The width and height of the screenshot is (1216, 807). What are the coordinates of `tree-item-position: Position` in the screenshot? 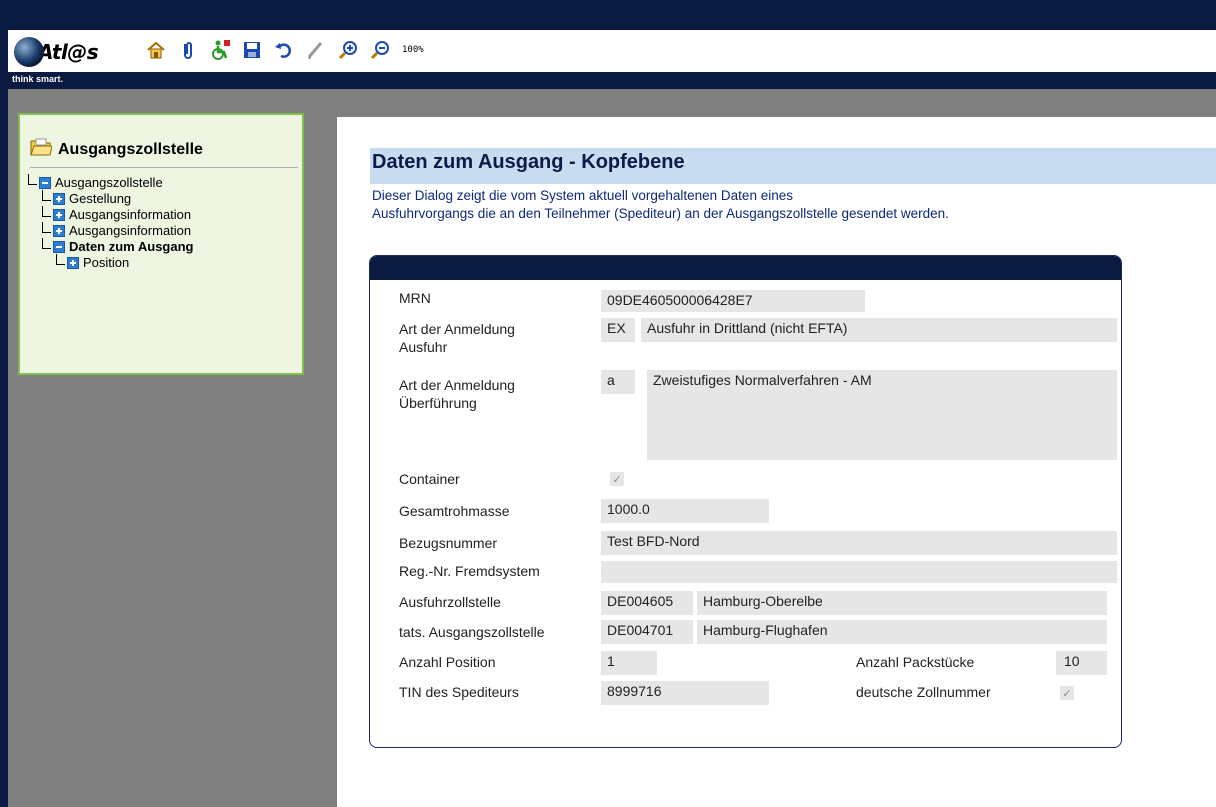 It's located at (110, 262).